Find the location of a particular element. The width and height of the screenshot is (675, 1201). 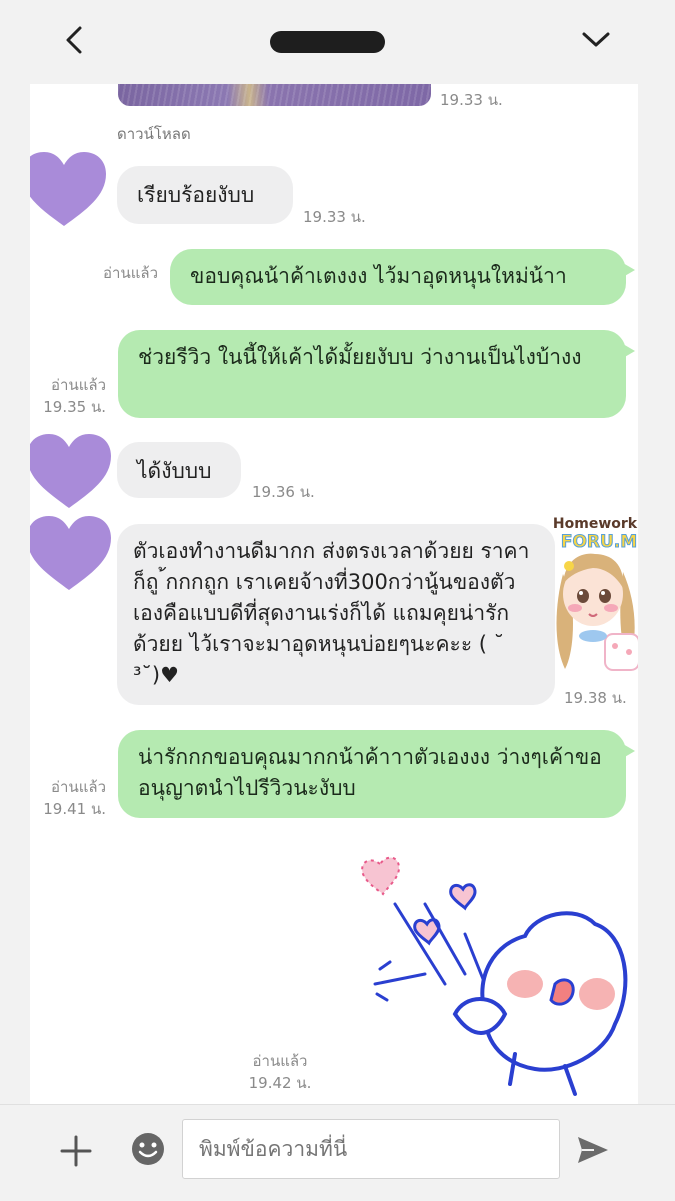

image-message is located at coordinates (274, 95).